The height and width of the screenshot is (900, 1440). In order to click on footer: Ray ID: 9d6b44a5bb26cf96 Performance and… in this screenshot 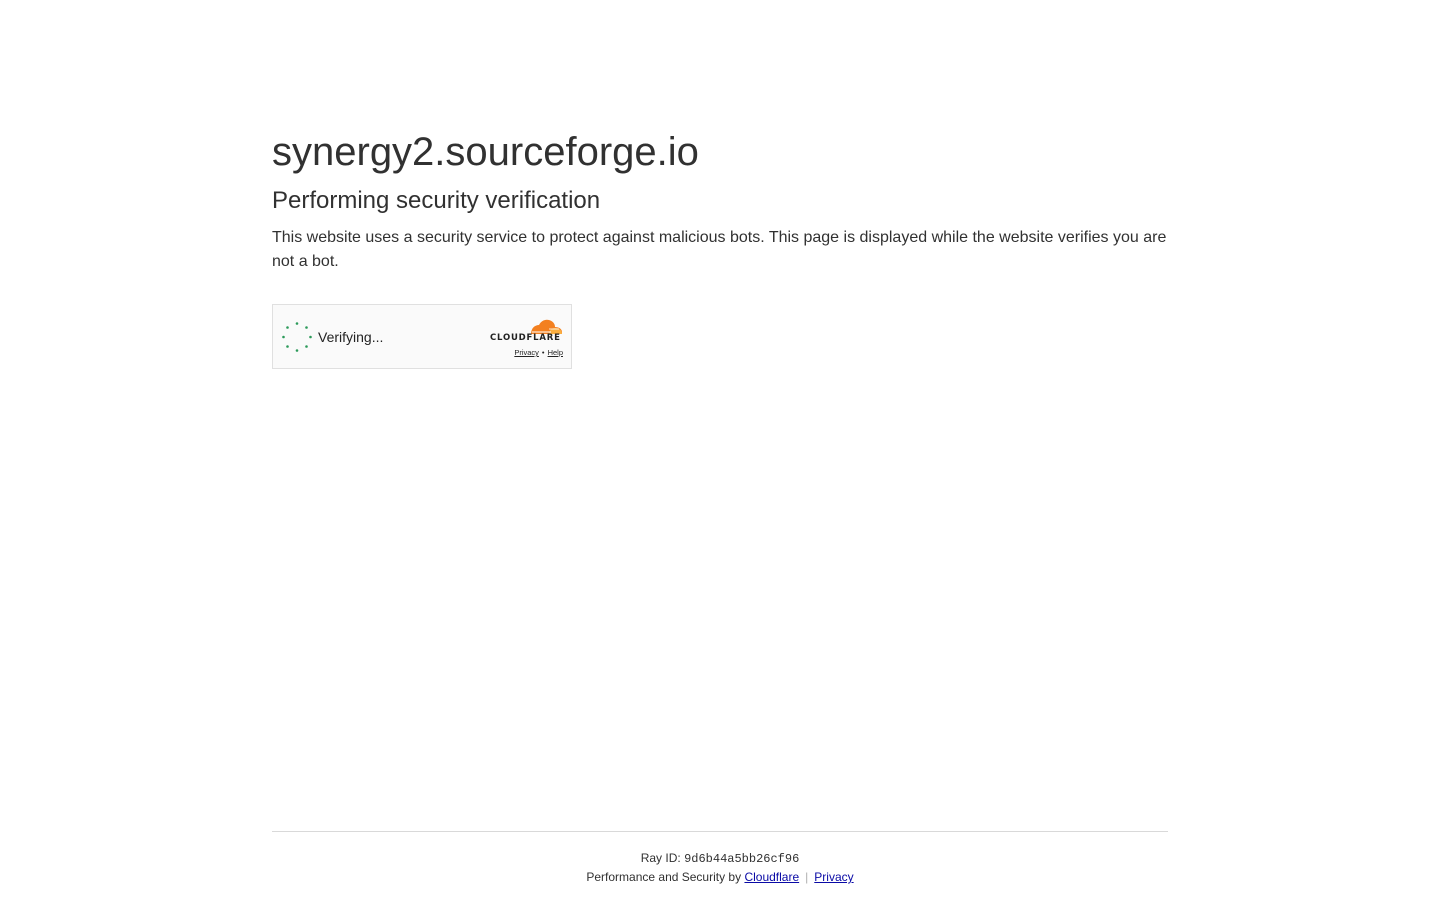, I will do `click(720, 867)`.